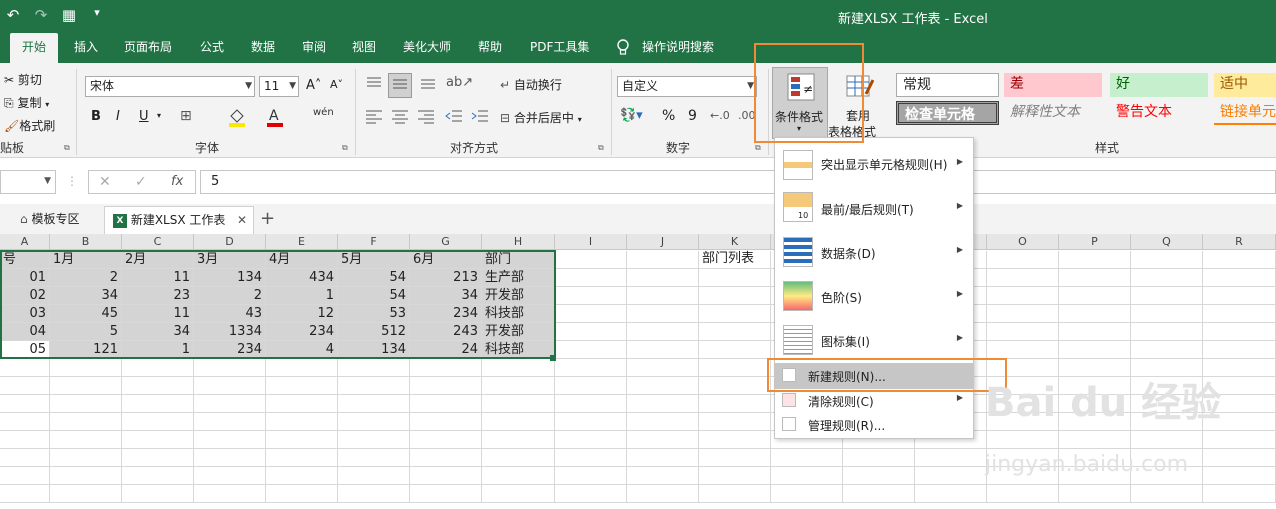 The width and height of the screenshot is (1276, 509). What do you see at coordinates (144, 116) in the screenshot?
I see `underline-button: U` at bounding box center [144, 116].